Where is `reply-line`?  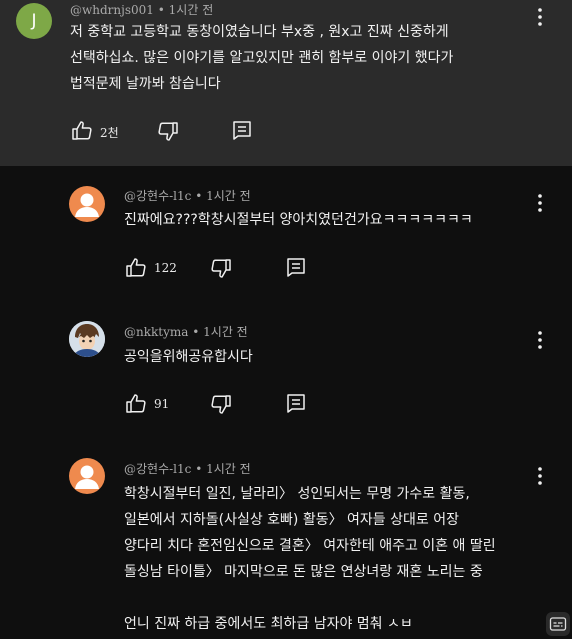
reply-line is located at coordinates (310, 598).